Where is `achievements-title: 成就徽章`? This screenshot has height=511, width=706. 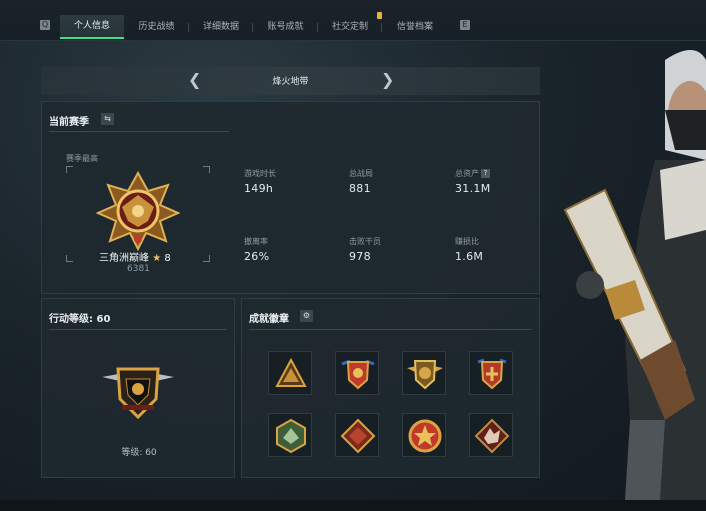 achievements-title: 成就徽章 is located at coordinates (269, 319).